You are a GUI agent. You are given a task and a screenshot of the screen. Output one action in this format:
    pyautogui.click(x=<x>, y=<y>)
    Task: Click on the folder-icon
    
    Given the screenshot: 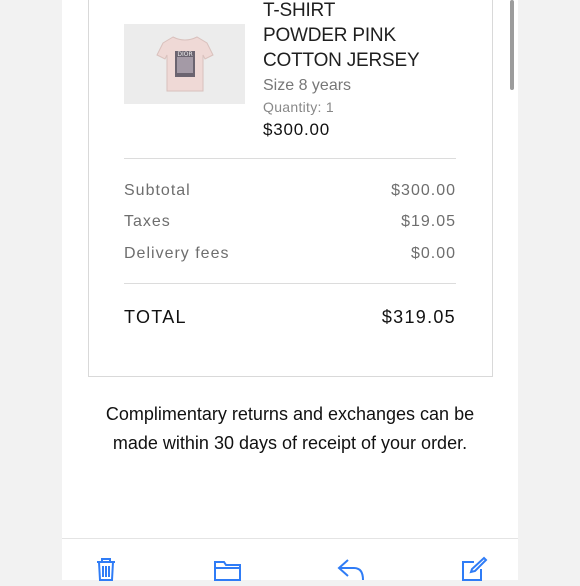 What is the action you would take?
    pyautogui.click(x=227, y=569)
    